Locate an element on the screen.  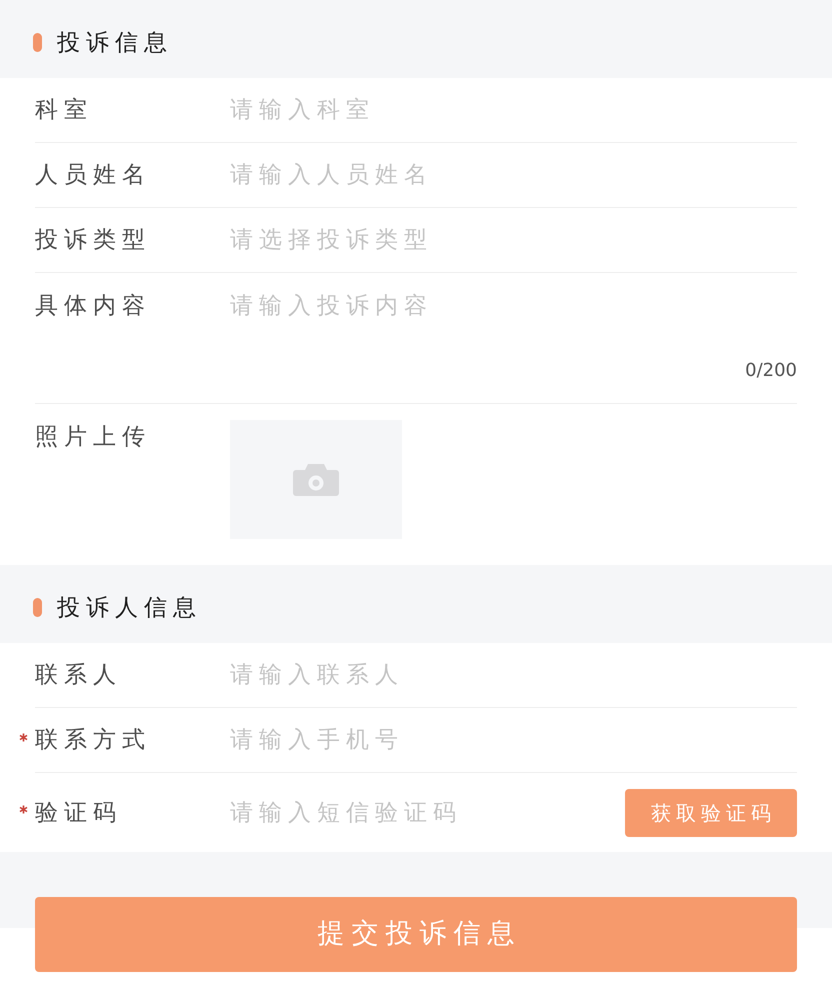
field-label: 照片上传 is located at coordinates (93, 437).